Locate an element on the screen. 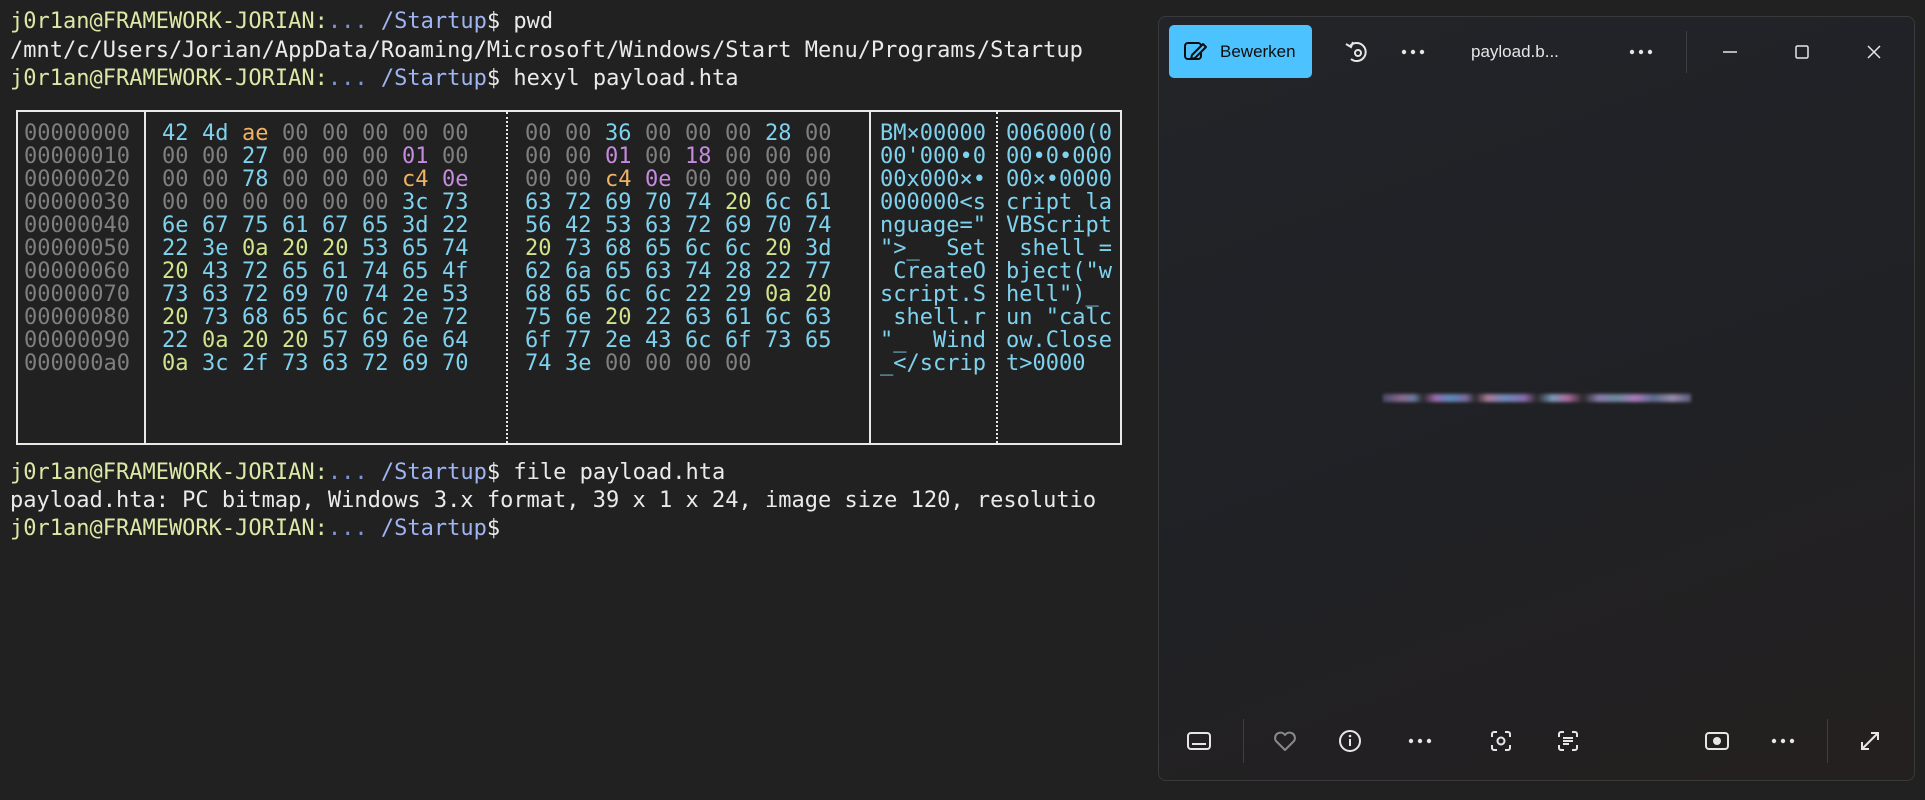 The width and height of the screenshot is (1925, 800). edit-label: Bewerken is located at coordinates (1258, 51).